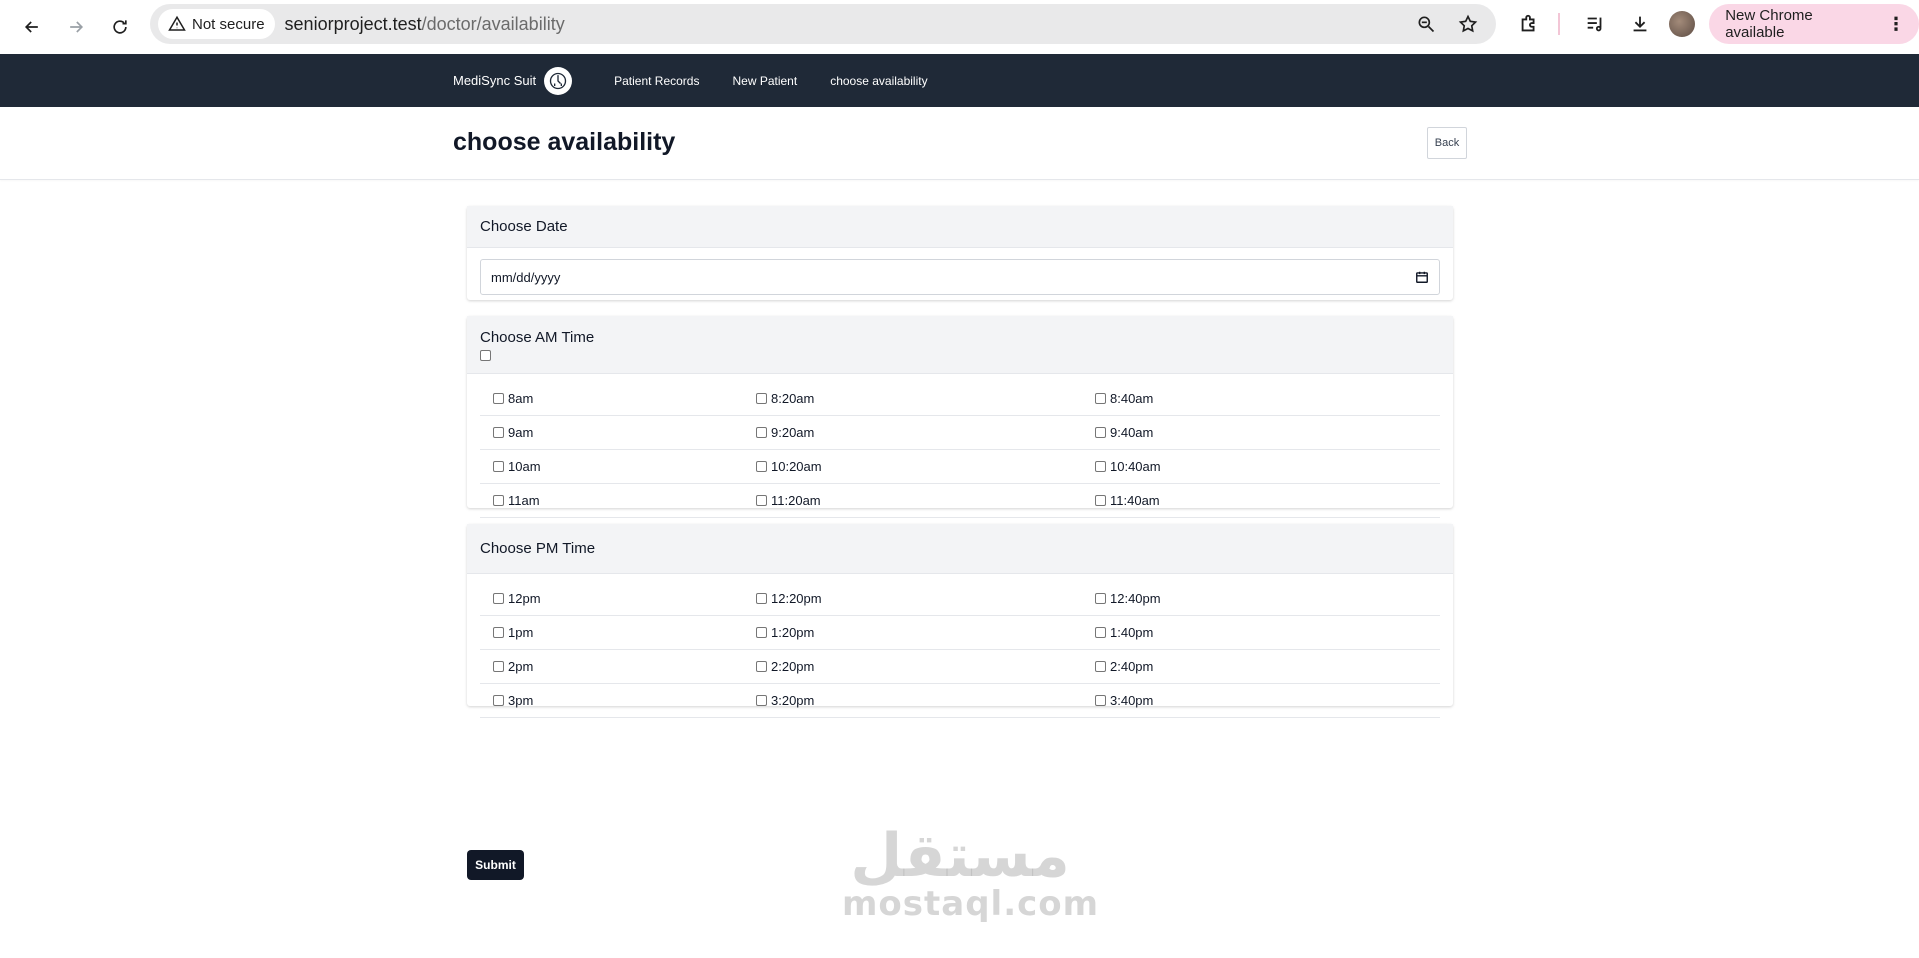 The image size is (1919, 958). What do you see at coordinates (960, 549) in the screenshot?
I see `pm-card-title: Choose PM Time` at bounding box center [960, 549].